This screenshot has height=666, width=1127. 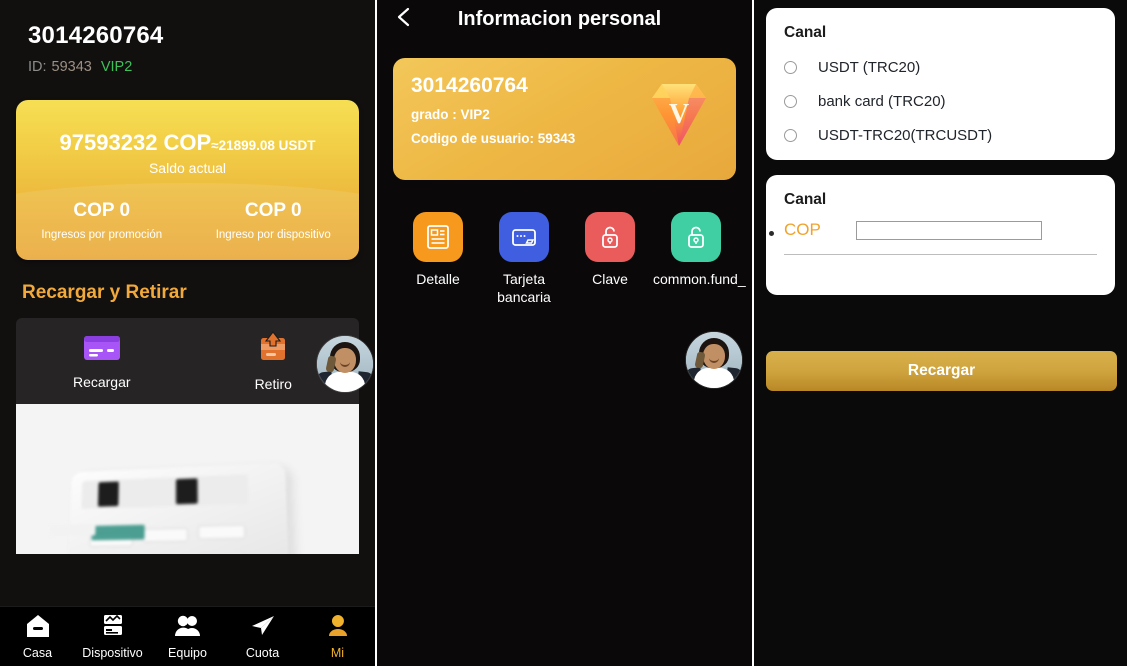 I want to click on device-green-plug, so click(x=118, y=532).